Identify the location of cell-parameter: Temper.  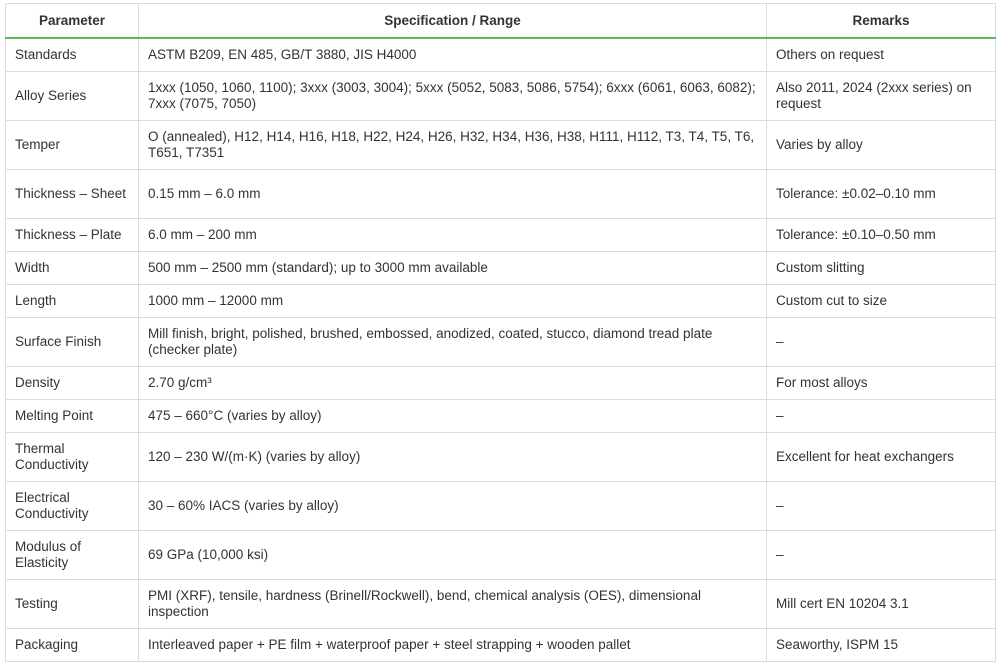
(72, 145).